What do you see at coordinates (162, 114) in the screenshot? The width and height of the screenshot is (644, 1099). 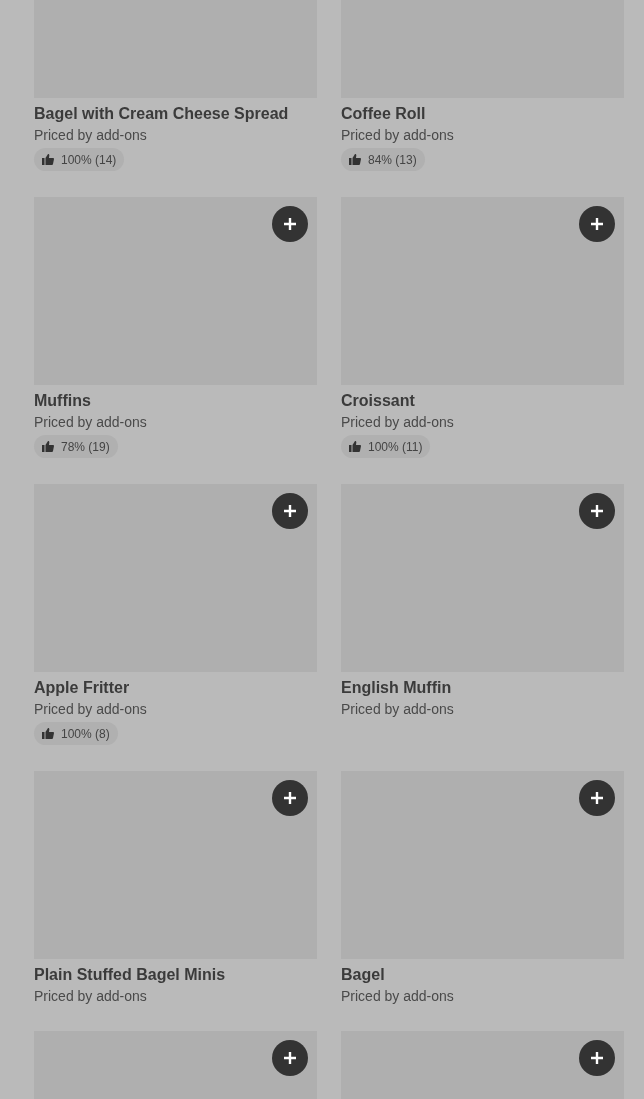 I see `item-title: Bagel with Cream Cheese Spread` at bounding box center [162, 114].